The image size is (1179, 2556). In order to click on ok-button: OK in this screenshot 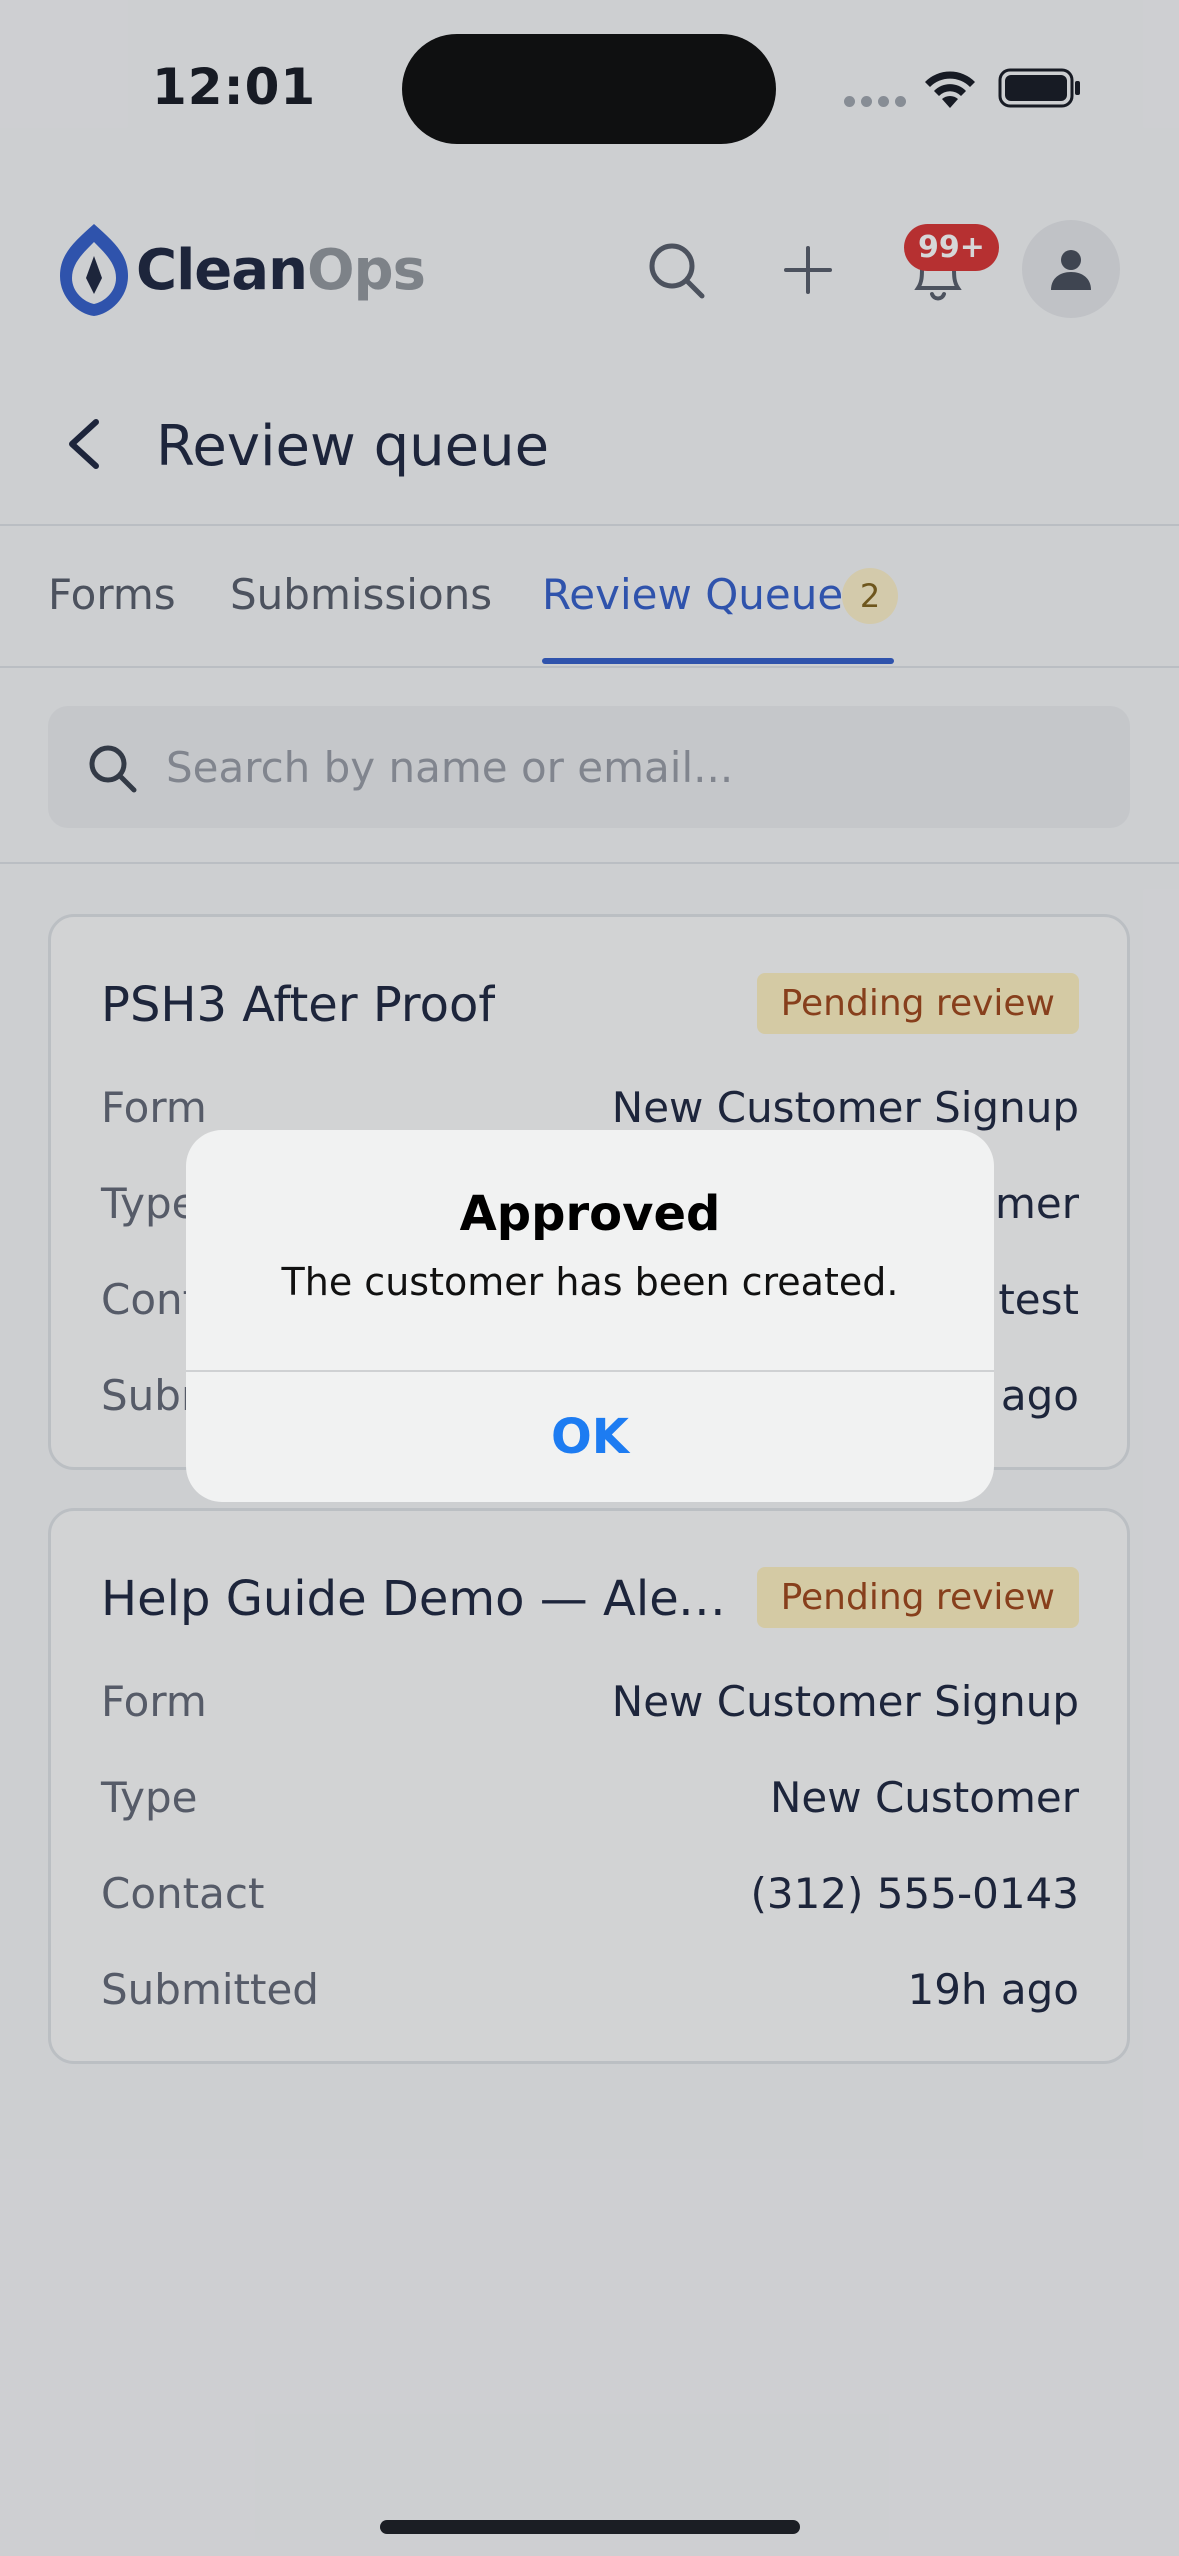, I will do `click(590, 1437)`.